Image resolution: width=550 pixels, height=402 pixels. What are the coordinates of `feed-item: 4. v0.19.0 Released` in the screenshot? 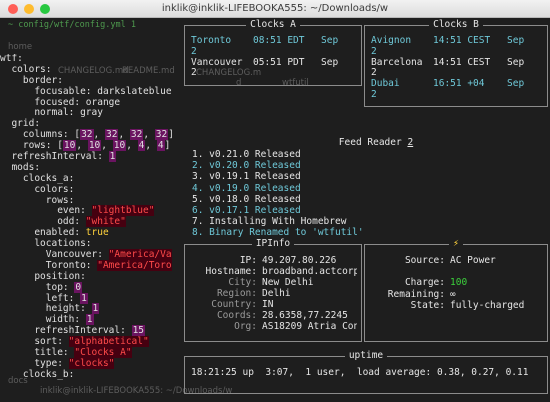 It's located at (371, 188).